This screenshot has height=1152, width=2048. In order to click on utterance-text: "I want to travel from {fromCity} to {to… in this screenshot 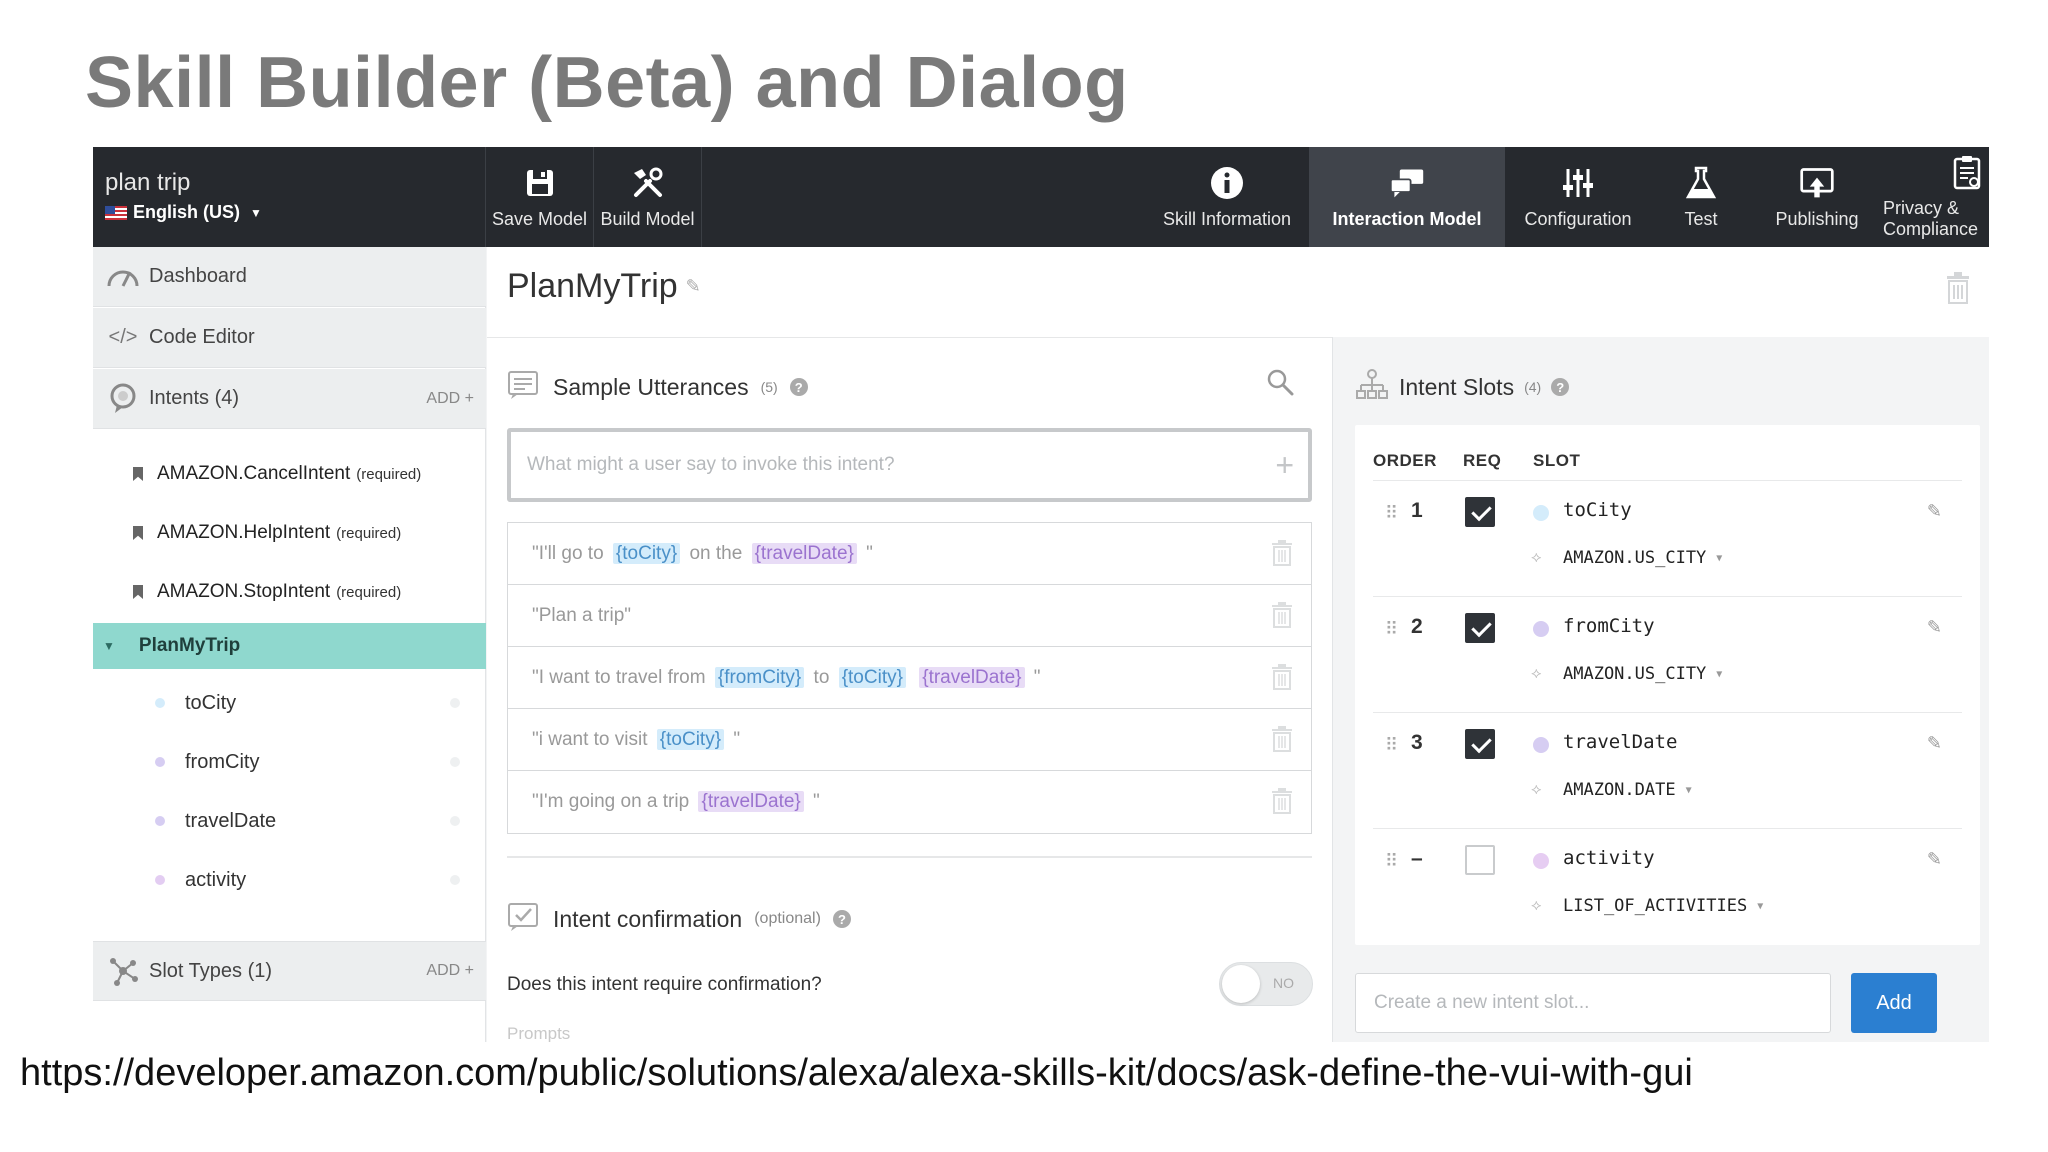, I will do `click(786, 677)`.